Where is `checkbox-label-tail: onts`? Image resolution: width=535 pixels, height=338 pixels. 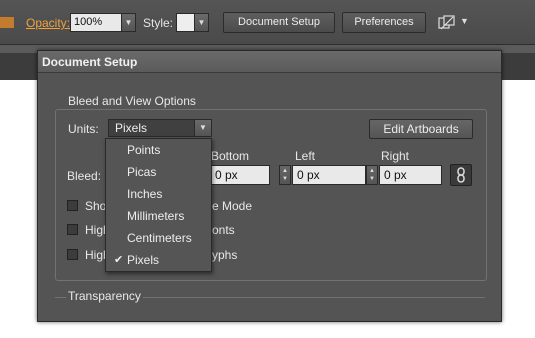
checkbox-label-tail: onts is located at coordinates (223, 230).